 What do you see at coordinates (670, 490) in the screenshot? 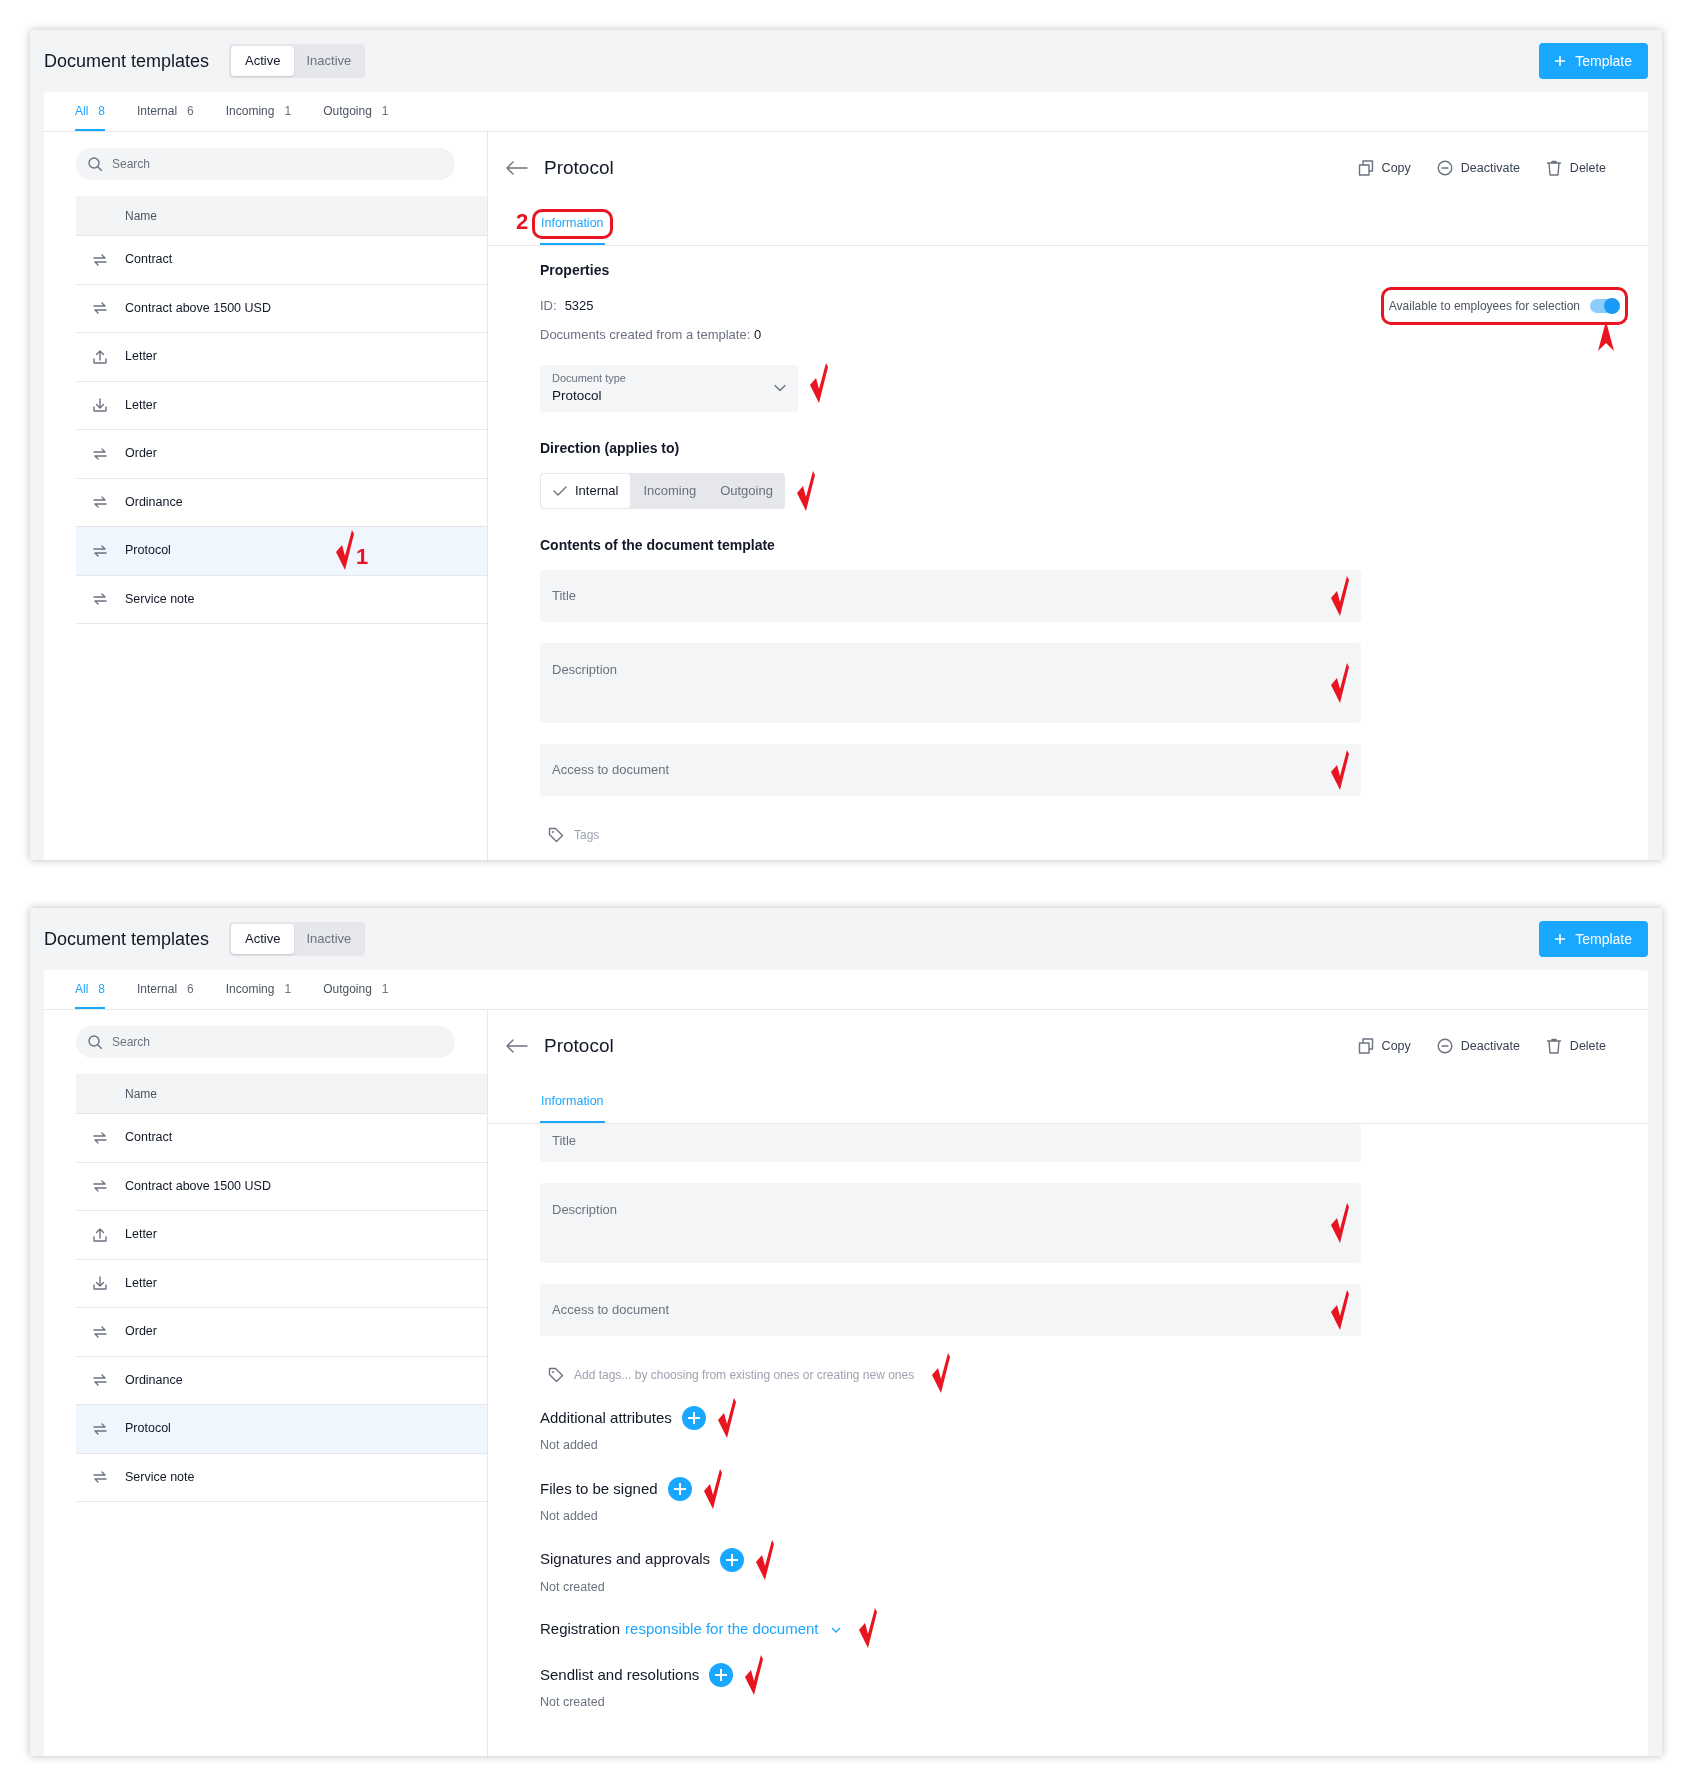
I see `direction-option: Incoming` at bounding box center [670, 490].